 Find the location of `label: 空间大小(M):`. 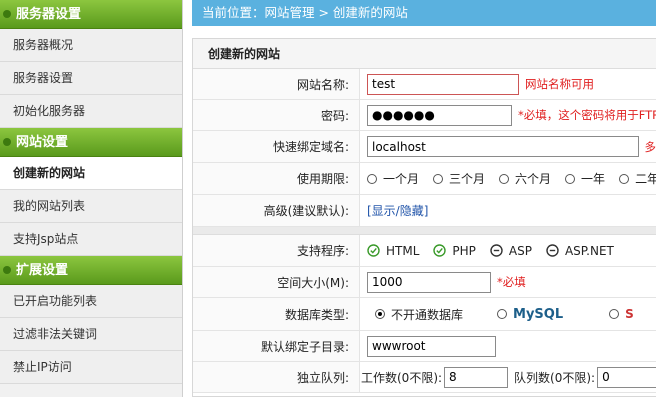

label: 空间大小(M): is located at coordinates (276, 282).